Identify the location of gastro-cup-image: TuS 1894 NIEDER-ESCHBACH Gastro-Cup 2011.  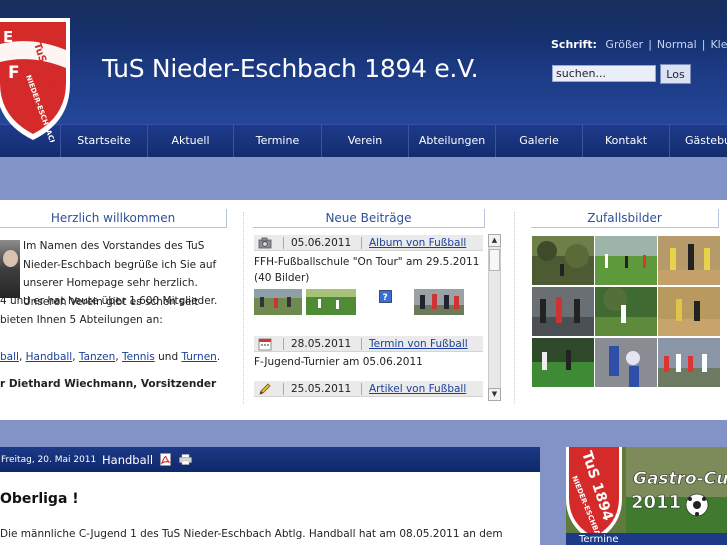
(646, 496).